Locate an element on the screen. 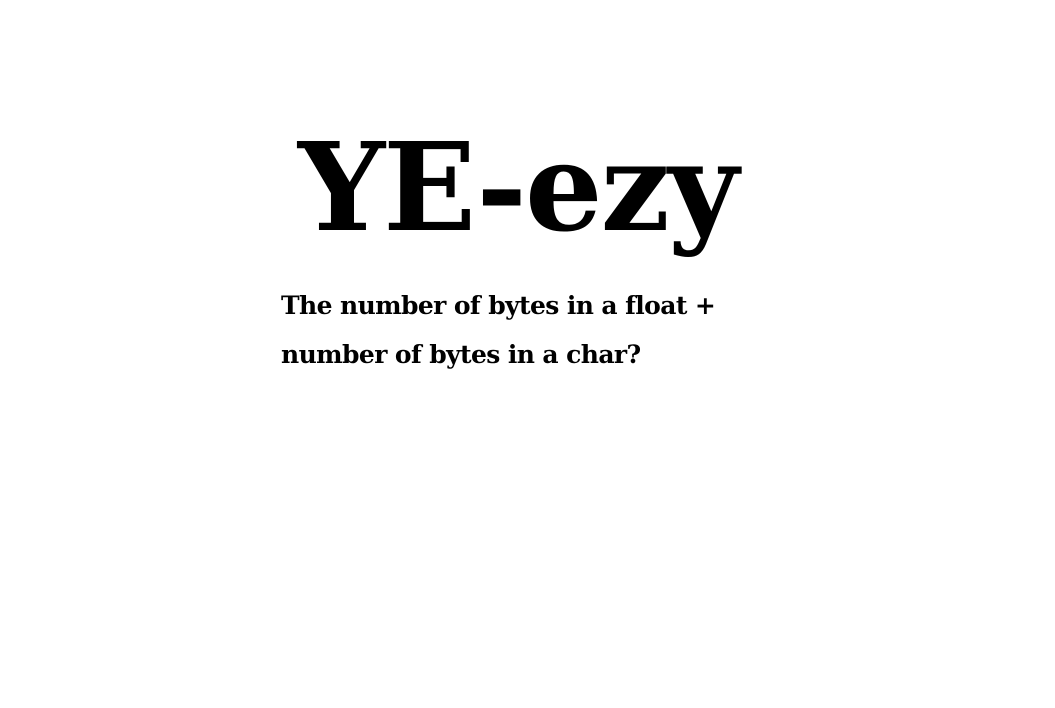  question-line-1: The number of bytes in a float + is located at coordinates (498, 305).